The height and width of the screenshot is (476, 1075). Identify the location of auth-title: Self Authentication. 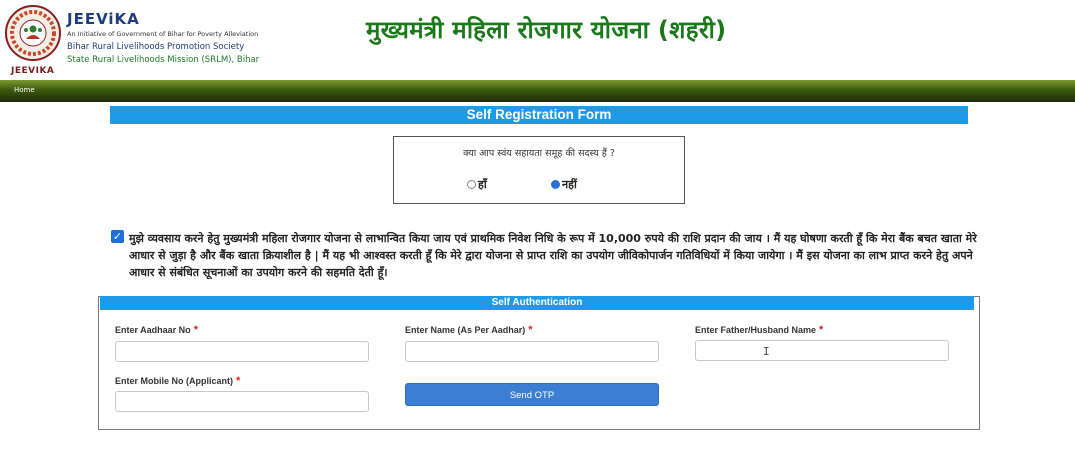
(537, 302).